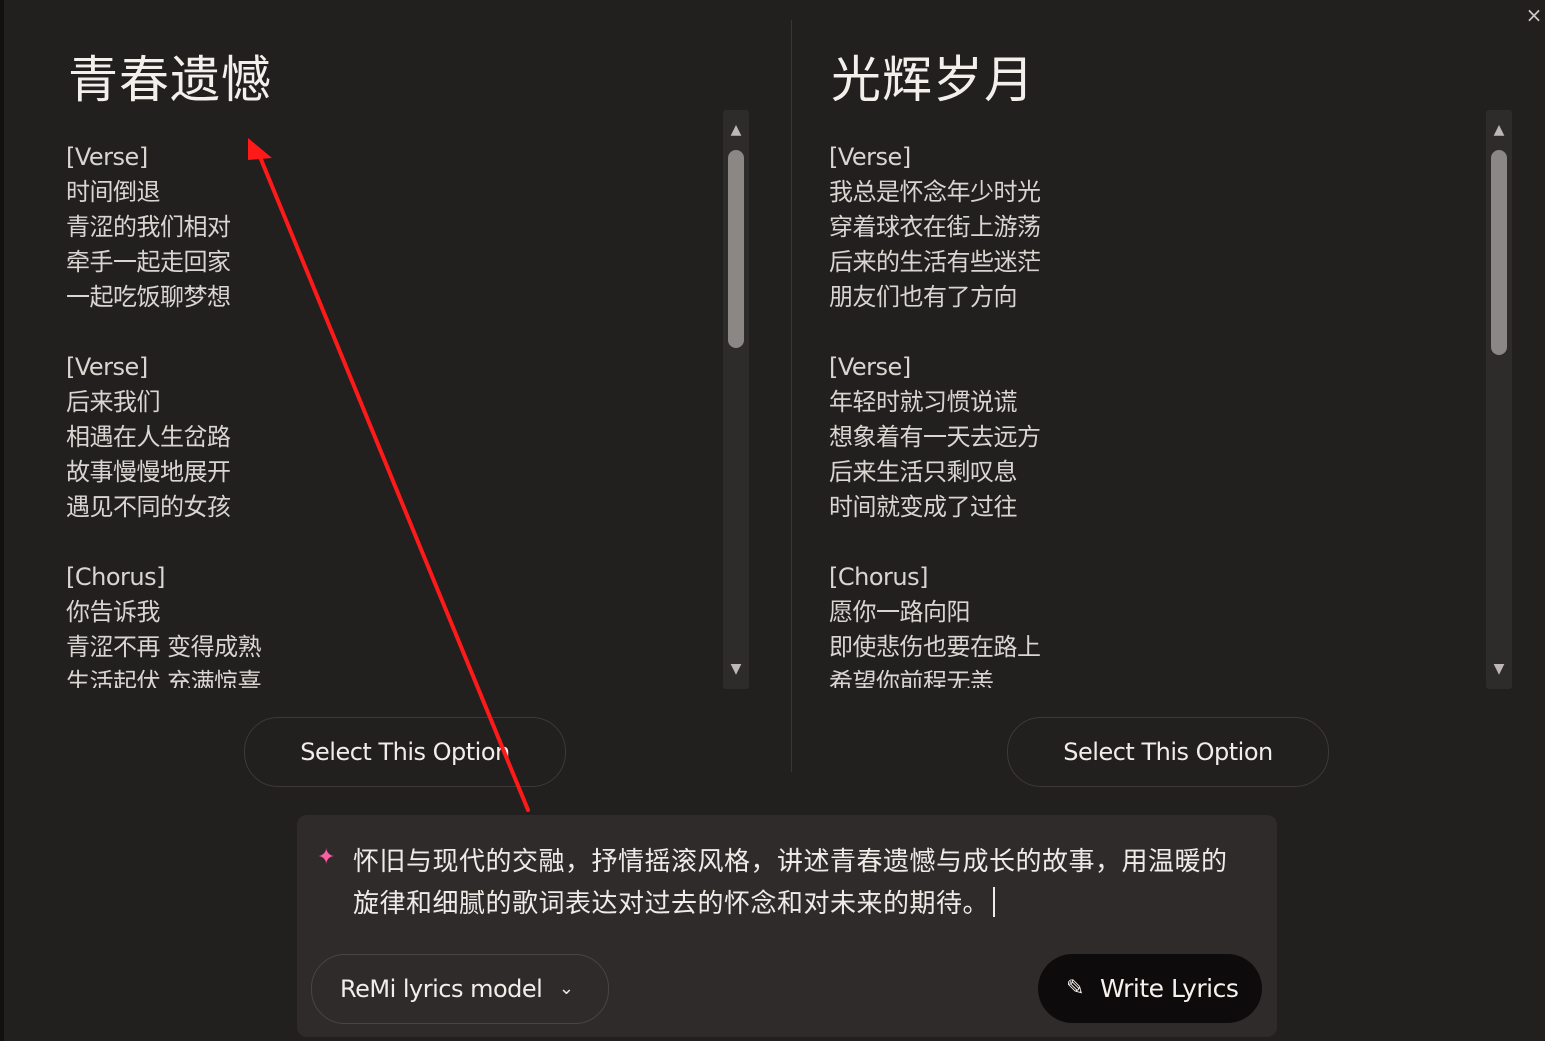 The image size is (1545, 1041). I want to click on model-select-dropdown: ReMi lyrics model ⌄, so click(460, 989).